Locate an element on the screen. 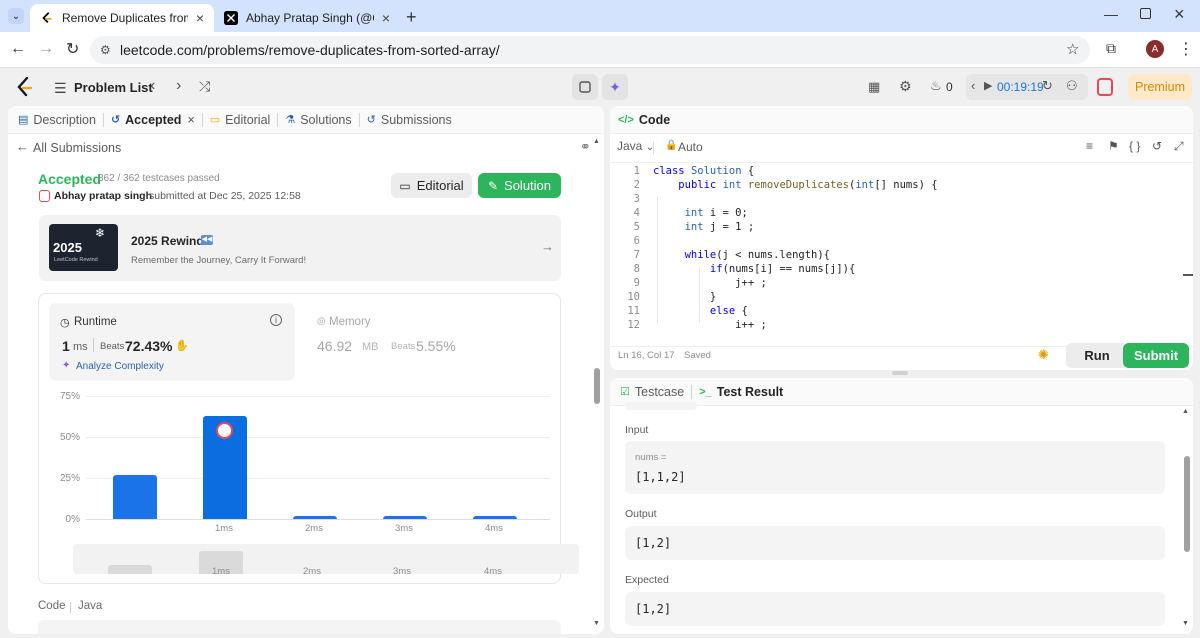 The width and height of the screenshot is (1200, 638). terminal-icon: >_ is located at coordinates (705, 391).